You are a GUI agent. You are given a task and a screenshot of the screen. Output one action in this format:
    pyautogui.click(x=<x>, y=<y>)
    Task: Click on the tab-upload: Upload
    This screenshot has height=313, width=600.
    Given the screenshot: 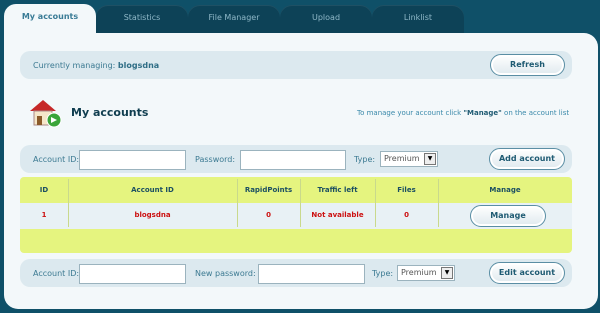 What is the action you would take?
    pyautogui.click(x=326, y=19)
    